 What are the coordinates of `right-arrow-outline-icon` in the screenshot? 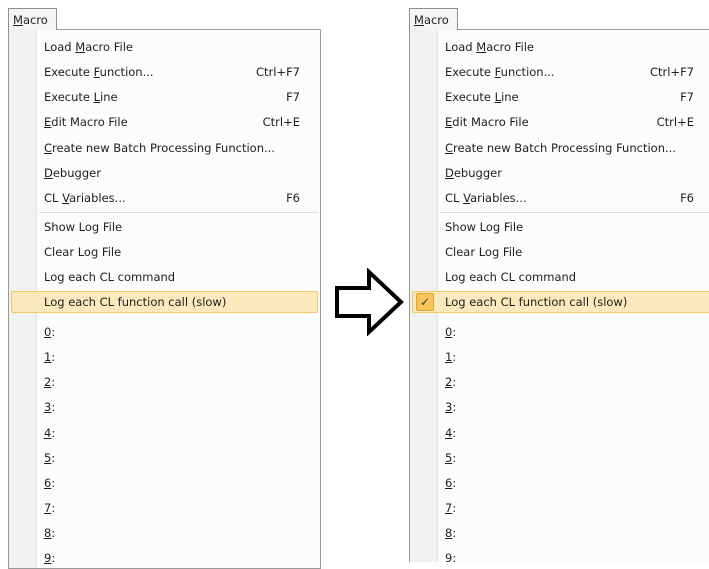 It's located at (369, 302).